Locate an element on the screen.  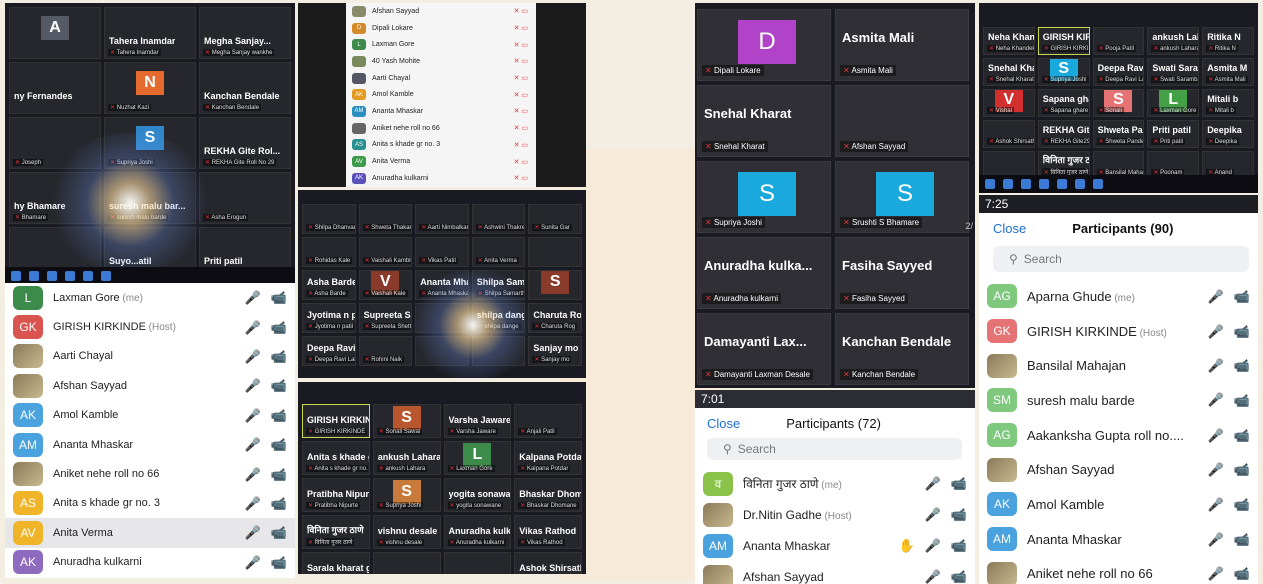
tile-name: ny Fernandes is located at coordinates (43, 96).